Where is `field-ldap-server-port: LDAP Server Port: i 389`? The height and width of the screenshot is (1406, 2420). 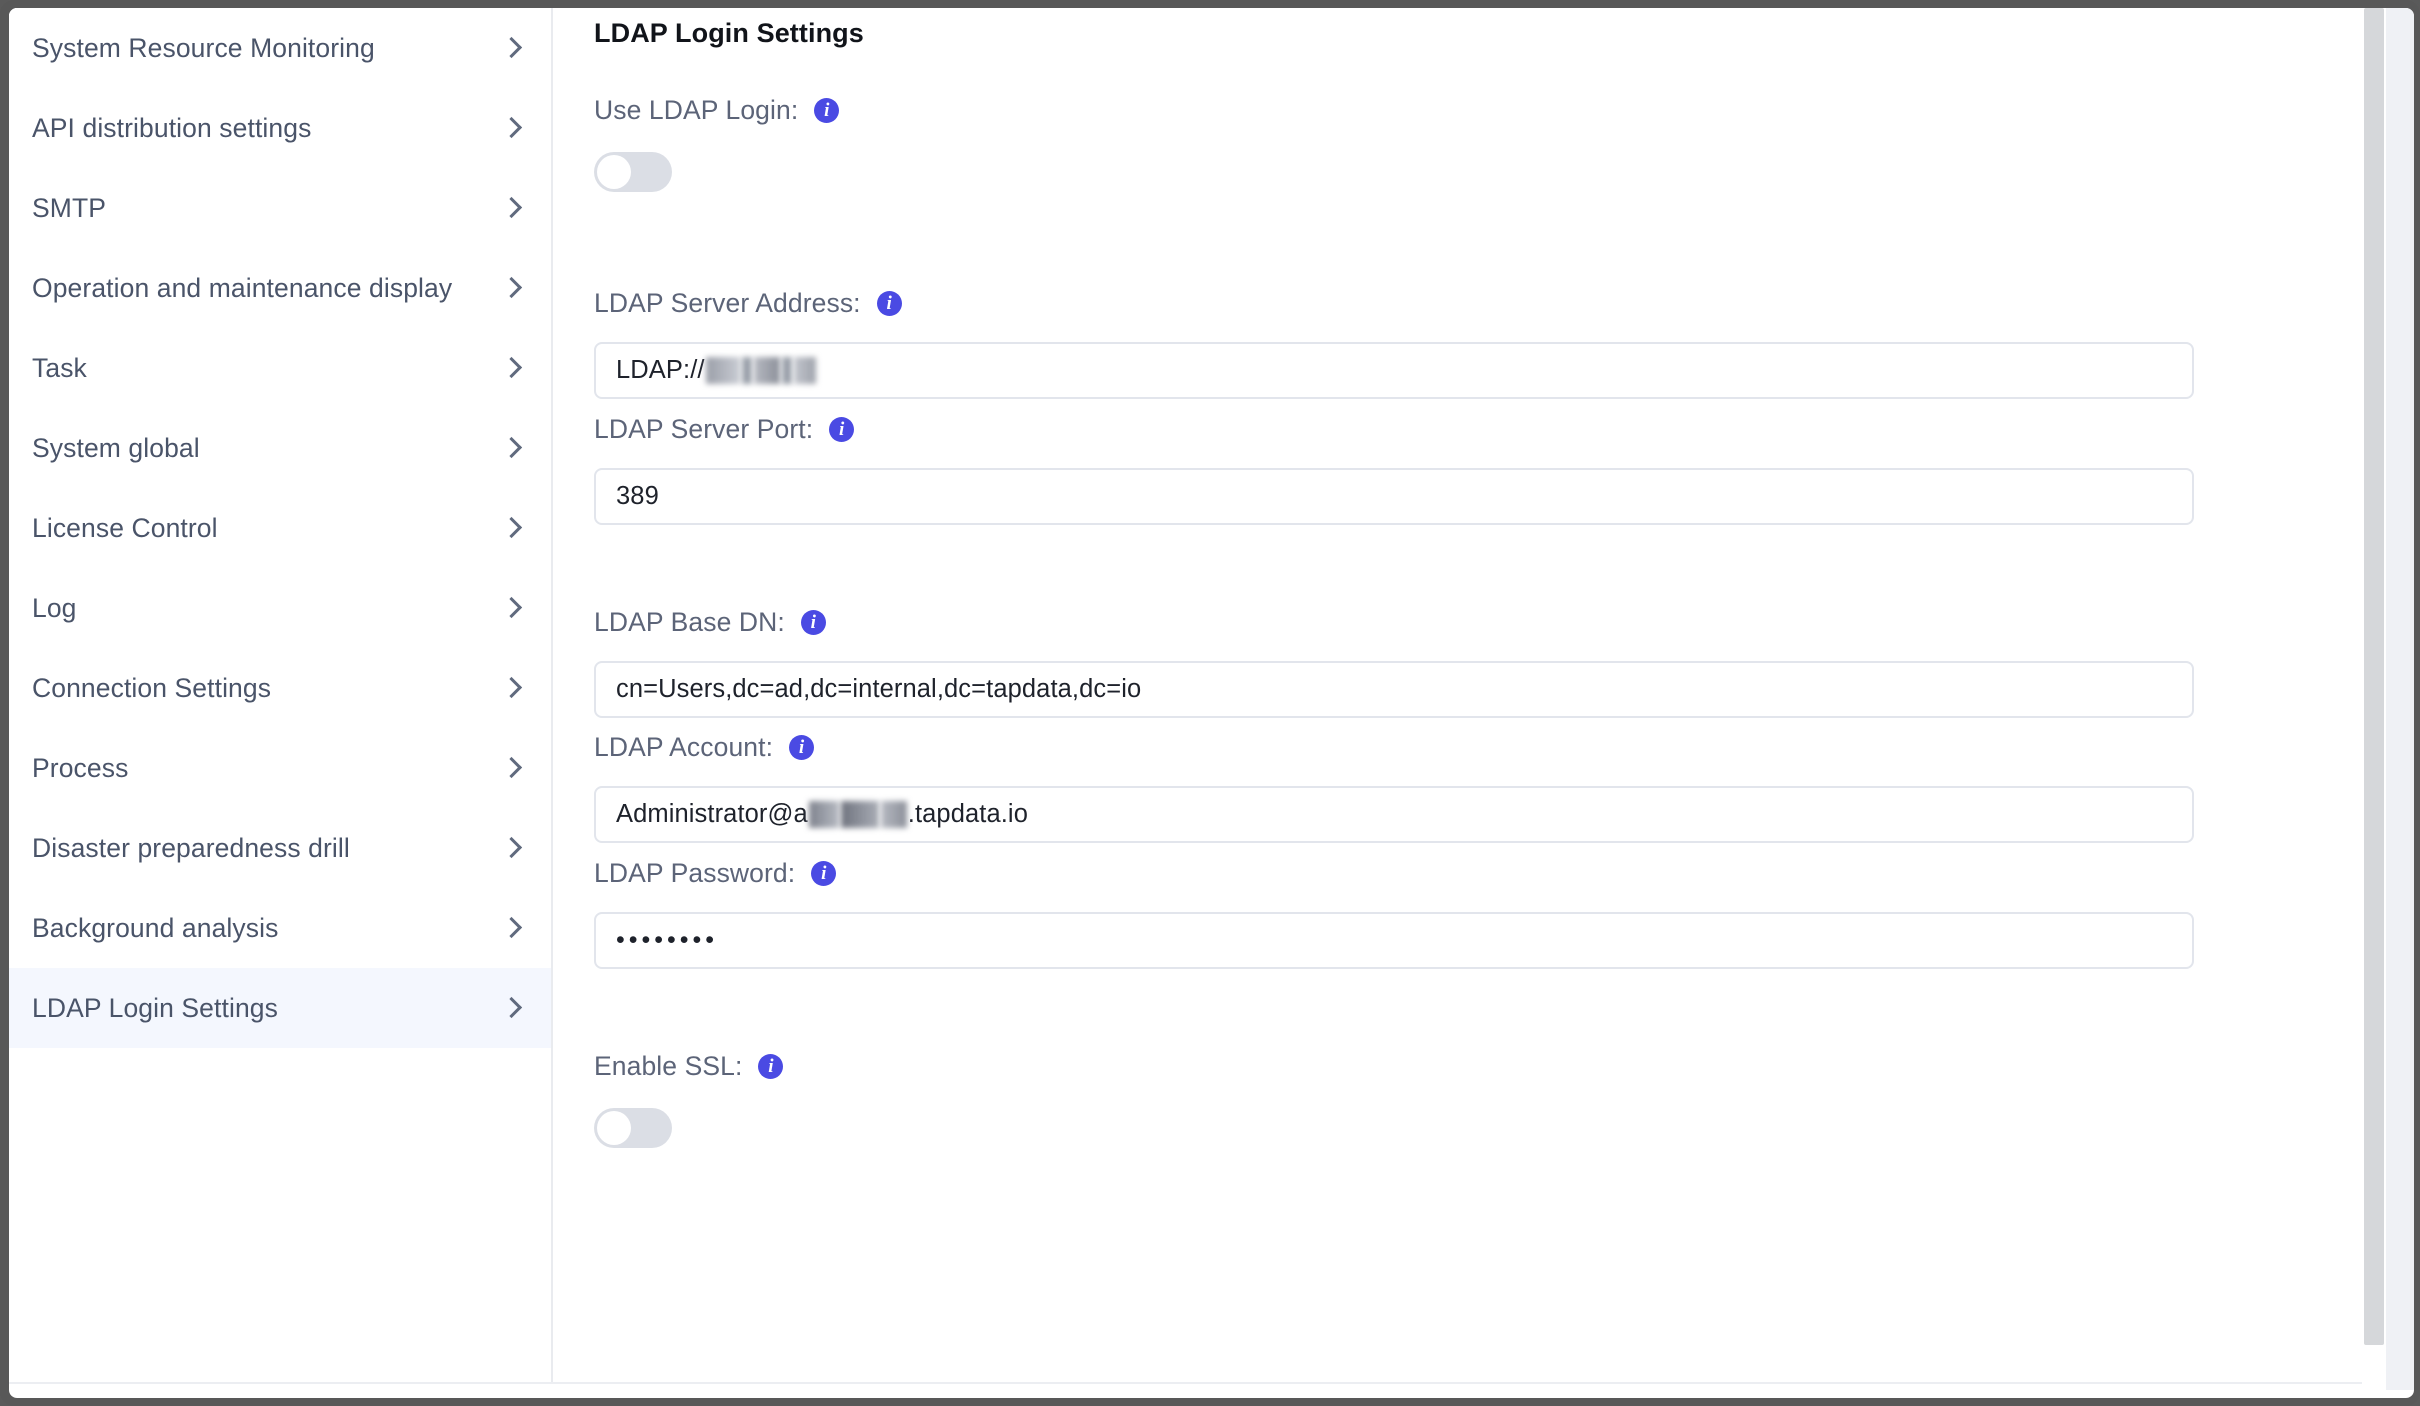
field-ldap-server-port: LDAP Server Port: i 389 is located at coordinates (1394, 468).